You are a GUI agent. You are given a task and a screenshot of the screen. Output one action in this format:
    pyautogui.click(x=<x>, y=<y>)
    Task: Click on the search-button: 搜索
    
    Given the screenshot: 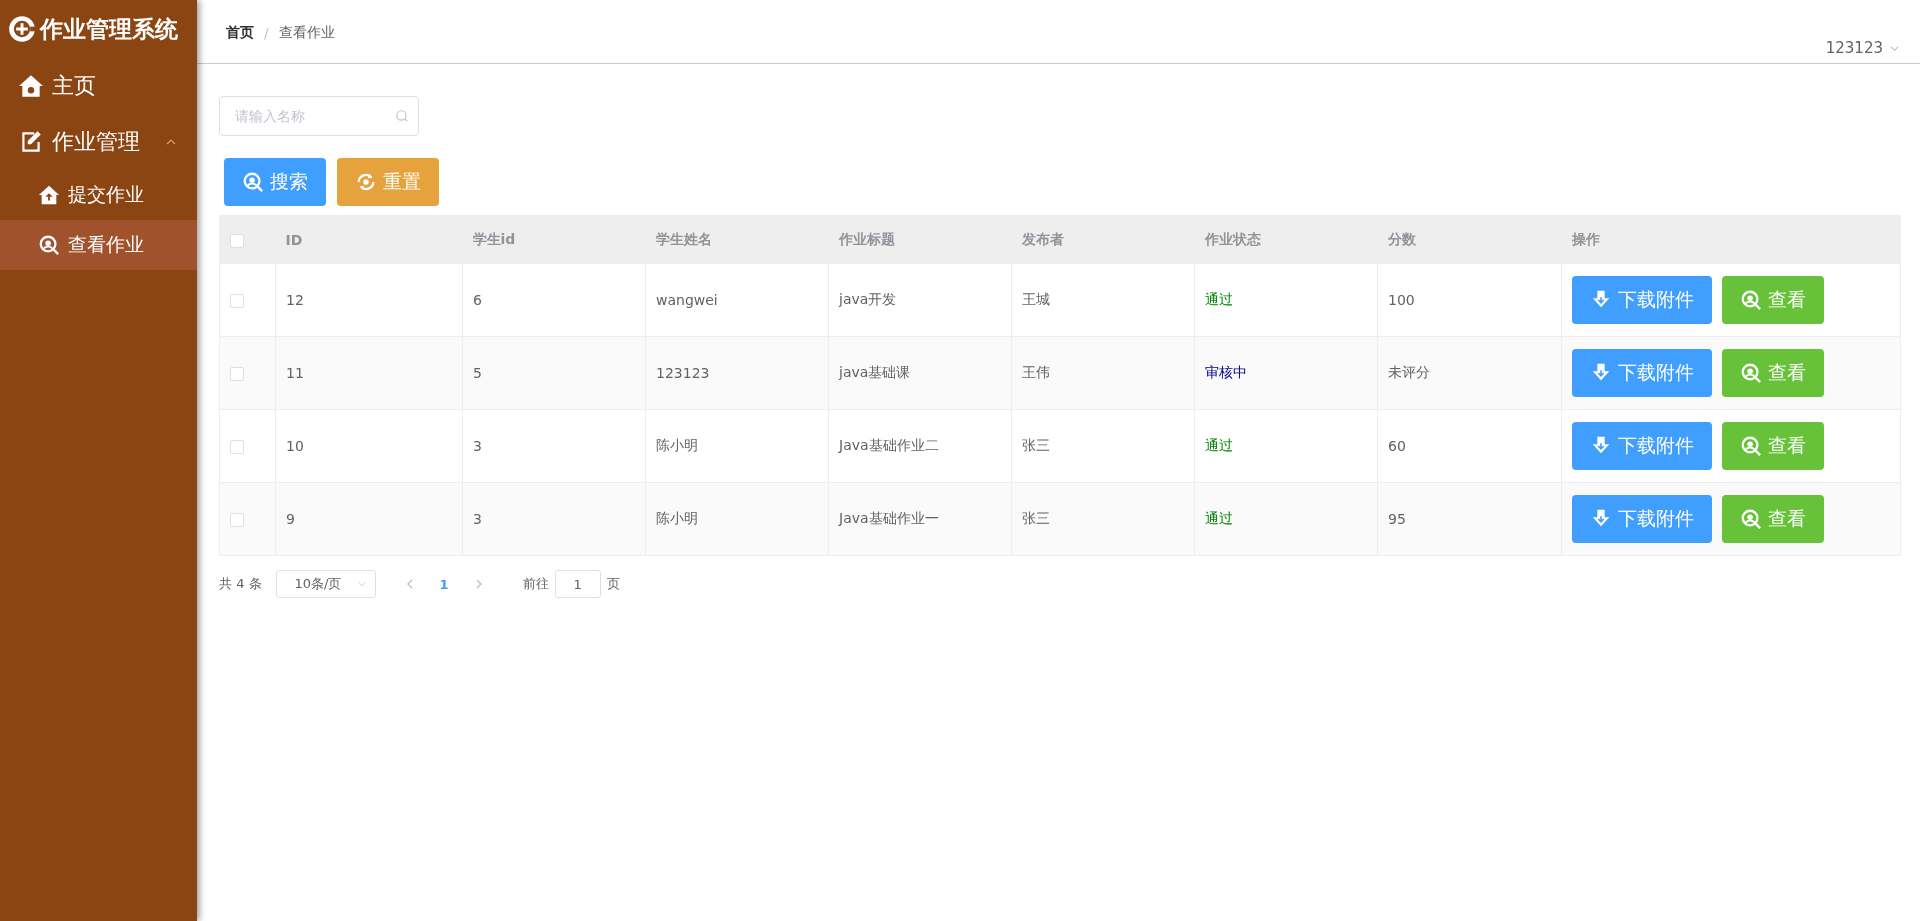 What is the action you would take?
    pyautogui.click(x=275, y=182)
    